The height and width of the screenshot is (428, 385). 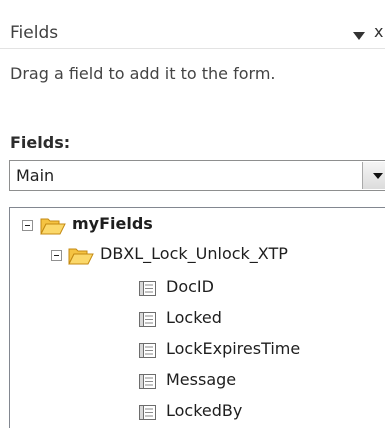 I want to click on data-source-dropdown-button, so click(x=373, y=175).